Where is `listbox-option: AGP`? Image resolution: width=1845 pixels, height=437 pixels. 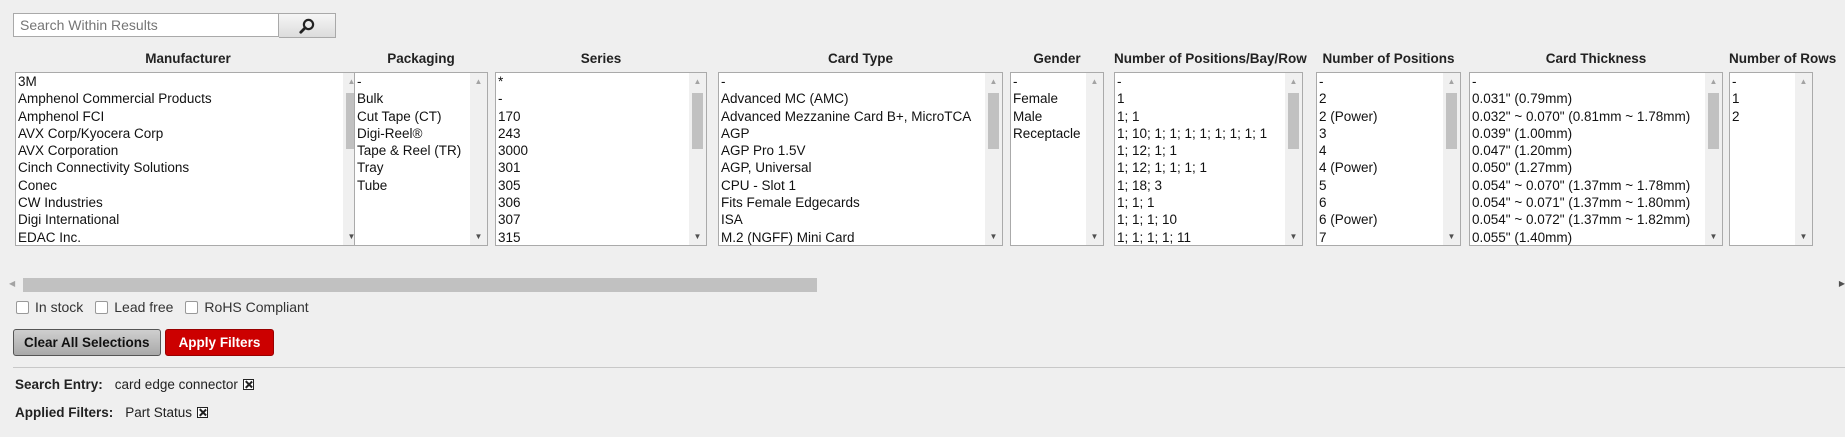 listbox-option: AGP is located at coordinates (852, 133).